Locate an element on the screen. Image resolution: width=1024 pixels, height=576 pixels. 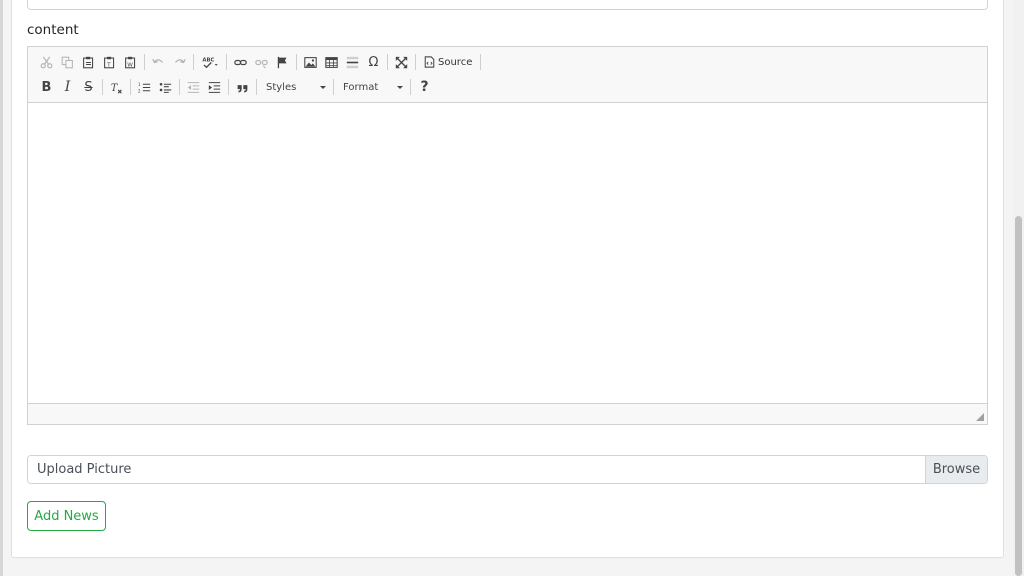
styles-label: Styles is located at coordinates (281, 87).